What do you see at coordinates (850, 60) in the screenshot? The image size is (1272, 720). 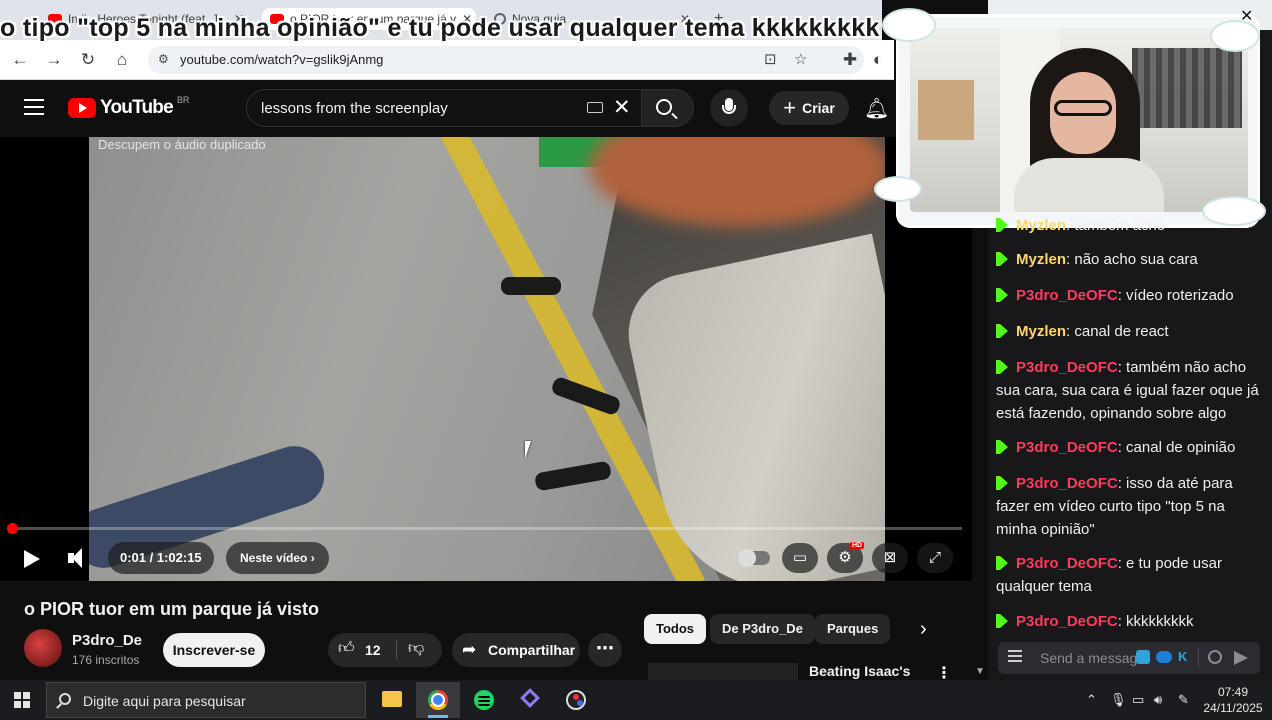 I see `extensions-icon: ✚` at bounding box center [850, 60].